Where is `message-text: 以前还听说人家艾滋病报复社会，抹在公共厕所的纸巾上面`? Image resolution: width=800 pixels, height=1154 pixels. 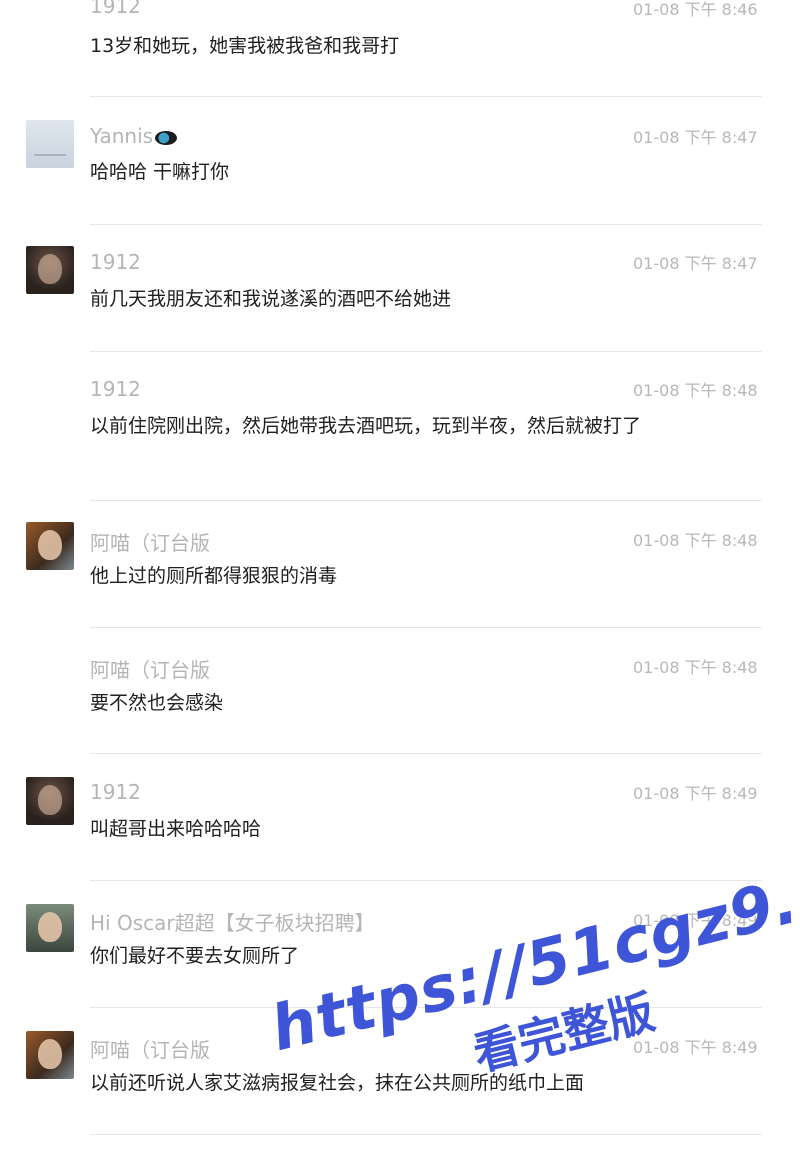 message-text: 以前还听说人家艾滋病报复社会，抹在公共厕所的纸巾上面 is located at coordinates (337, 1083).